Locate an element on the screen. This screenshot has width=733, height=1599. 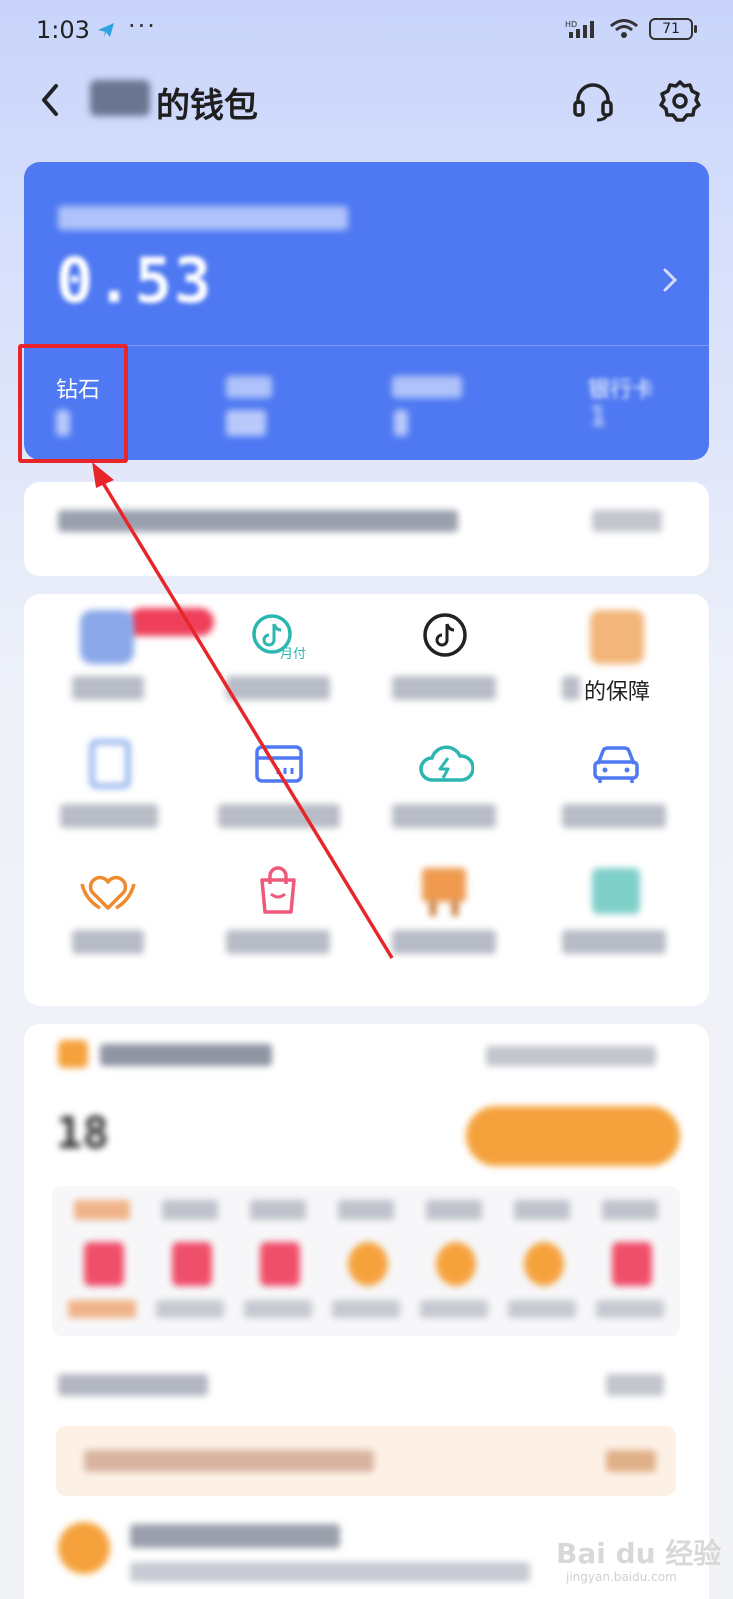
signpost-leg-right is located at coordinates (455, 908).